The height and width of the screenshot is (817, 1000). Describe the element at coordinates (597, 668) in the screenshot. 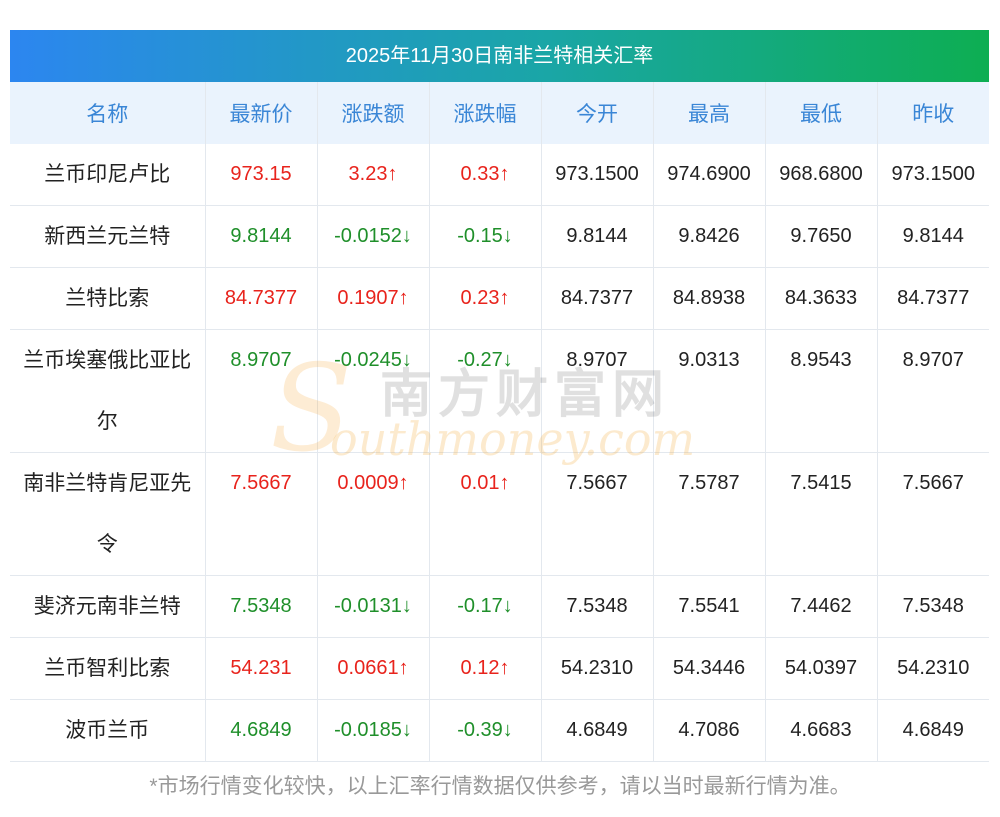

I see `cell-open: 54.2310` at that location.